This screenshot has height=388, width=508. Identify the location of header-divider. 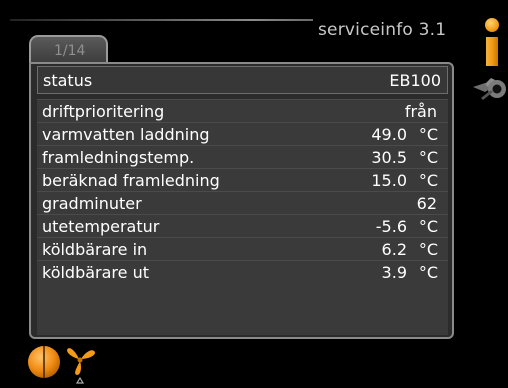
(161, 20).